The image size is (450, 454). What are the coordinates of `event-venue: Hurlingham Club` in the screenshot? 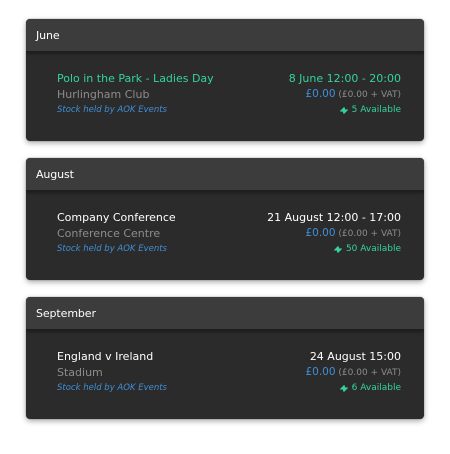 It's located at (103, 94).